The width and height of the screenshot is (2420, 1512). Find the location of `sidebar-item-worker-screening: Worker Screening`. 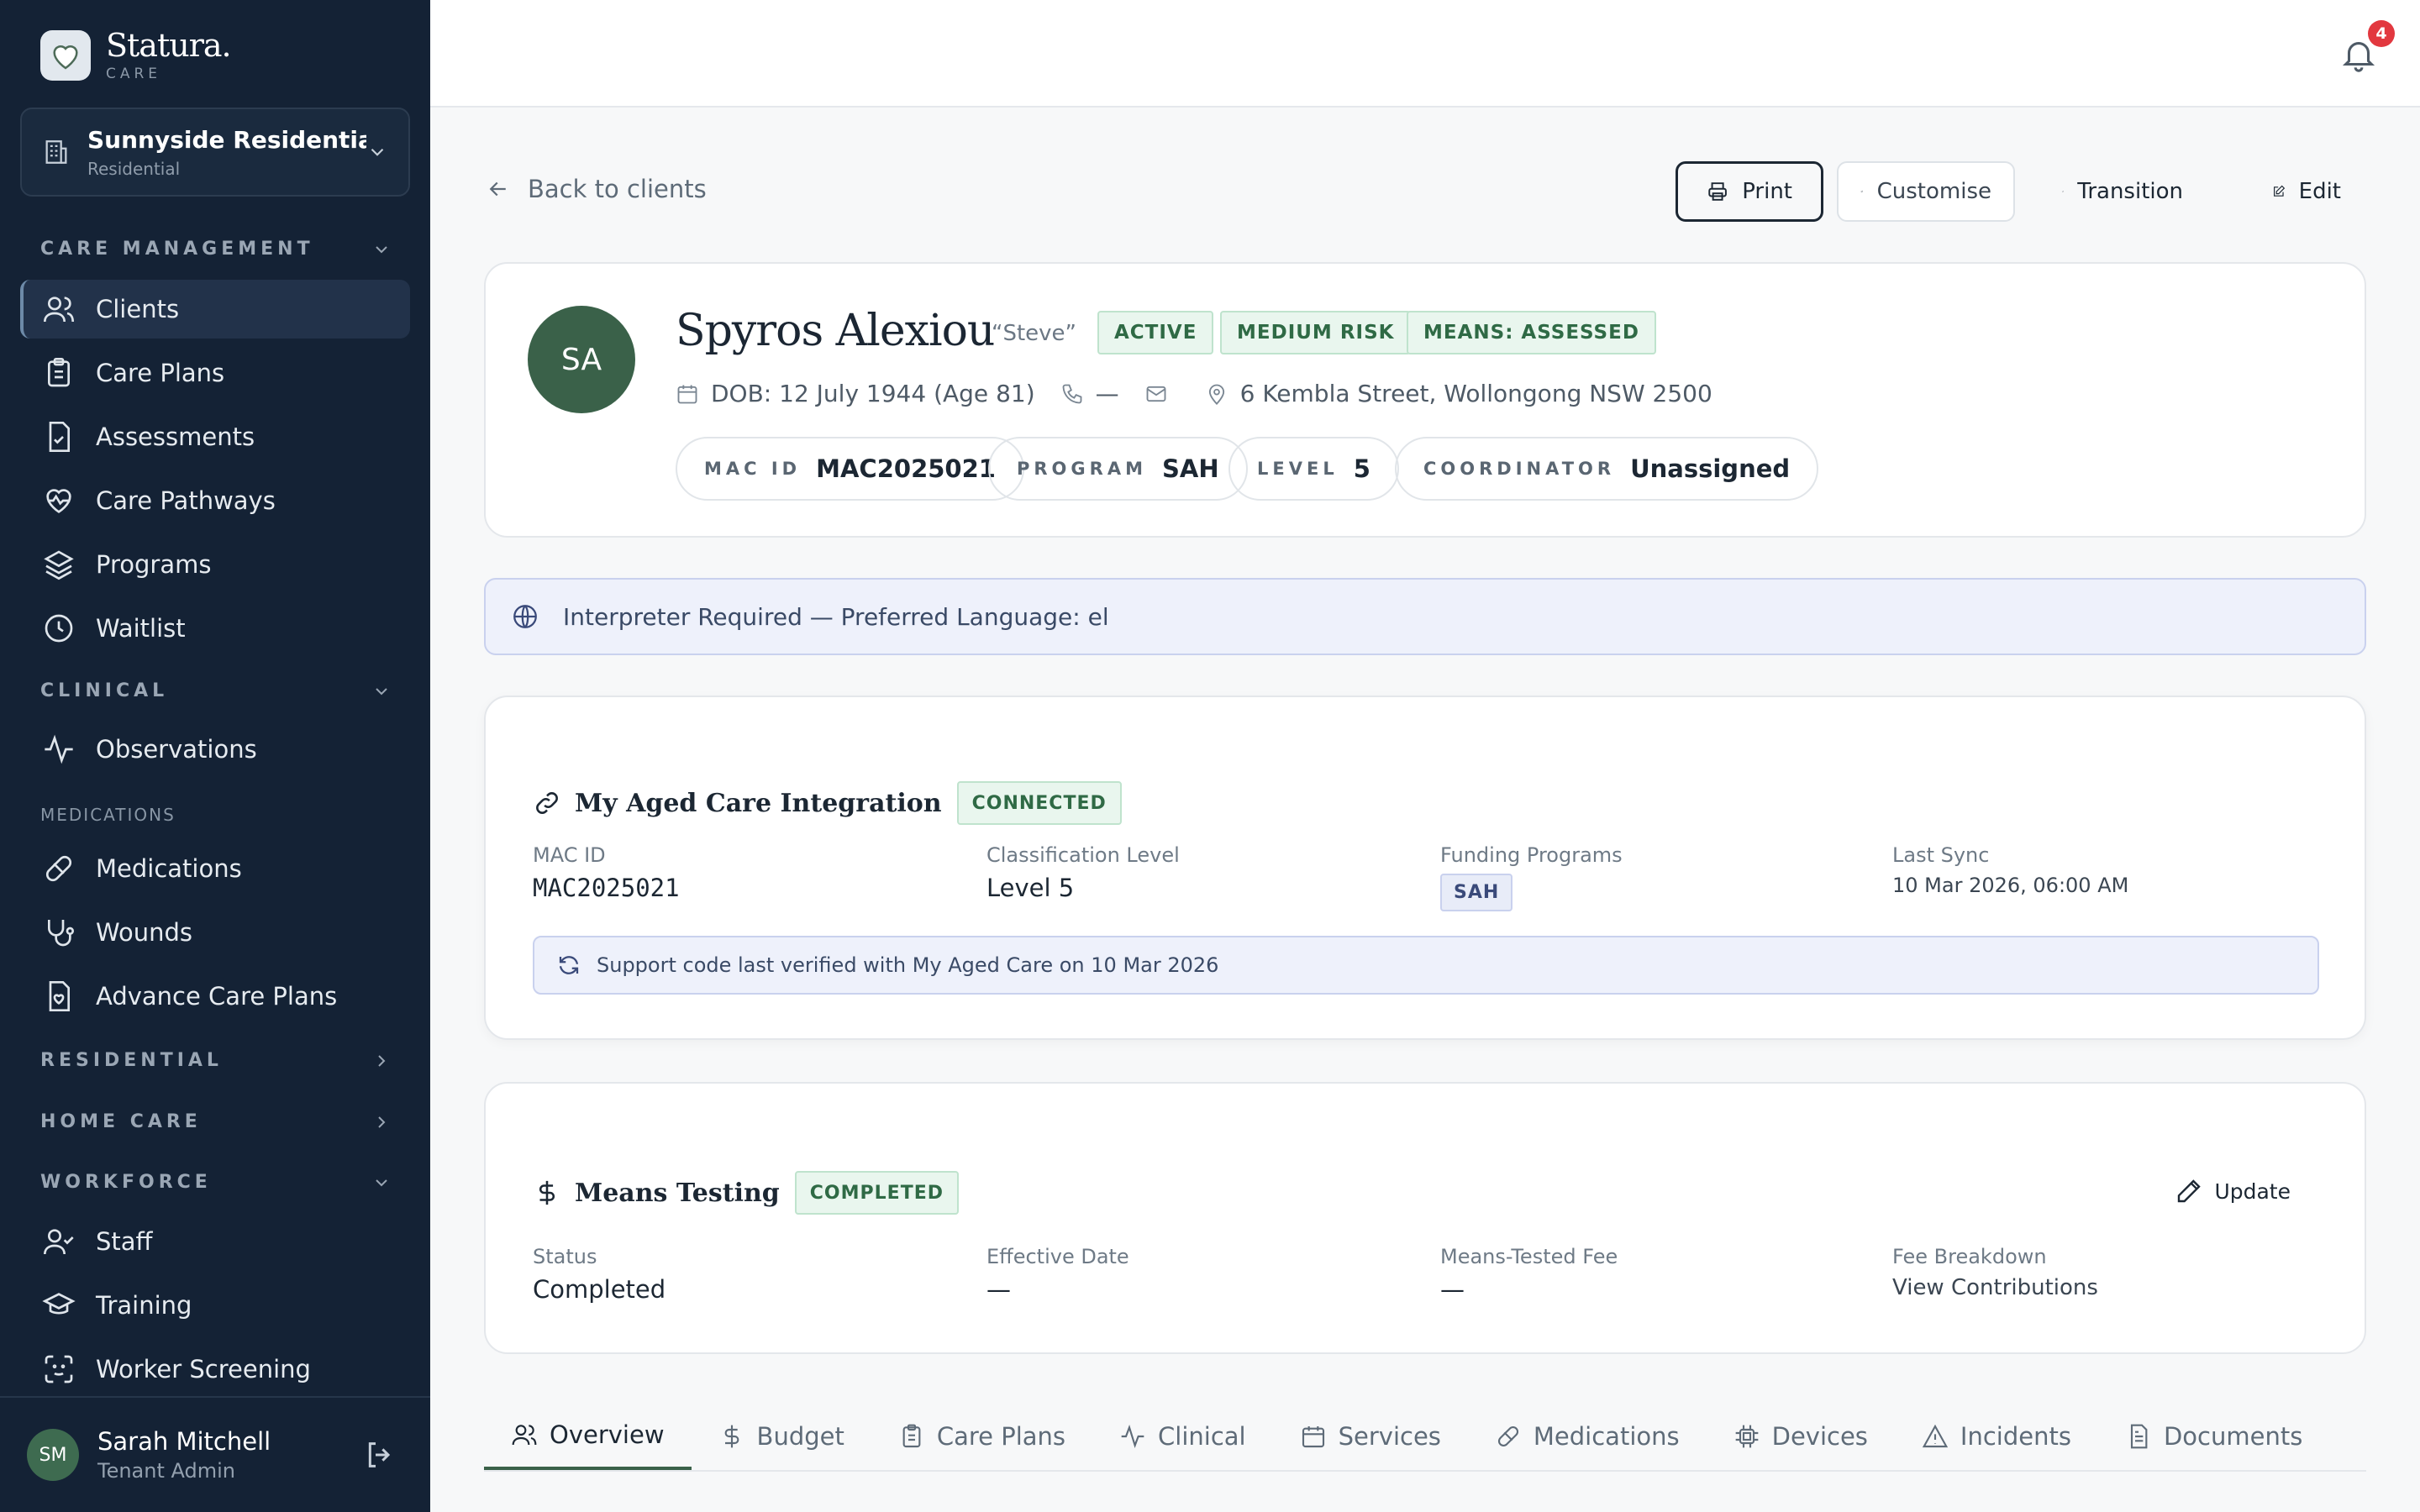

sidebar-item-worker-screening: Worker Screening is located at coordinates (215, 1369).